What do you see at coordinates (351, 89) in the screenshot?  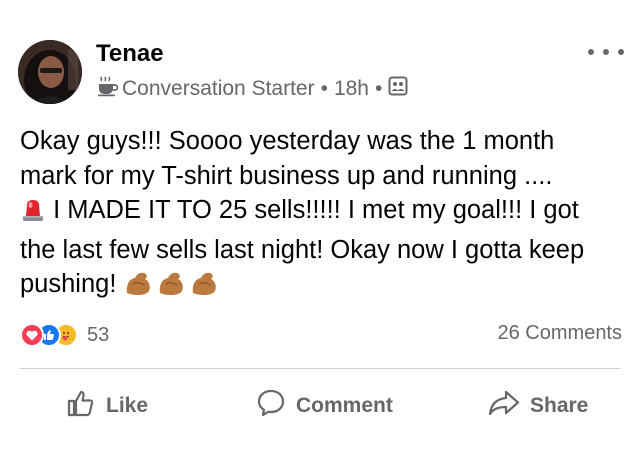 I see `post-timestamp: 18h` at bounding box center [351, 89].